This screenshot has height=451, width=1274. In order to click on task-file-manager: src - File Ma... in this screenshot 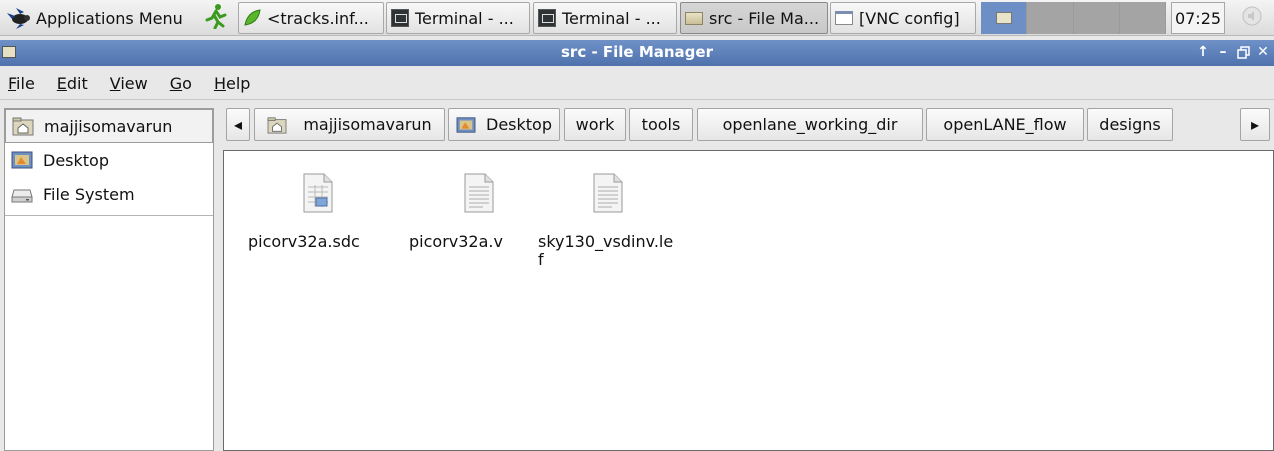, I will do `click(754, 18)`.